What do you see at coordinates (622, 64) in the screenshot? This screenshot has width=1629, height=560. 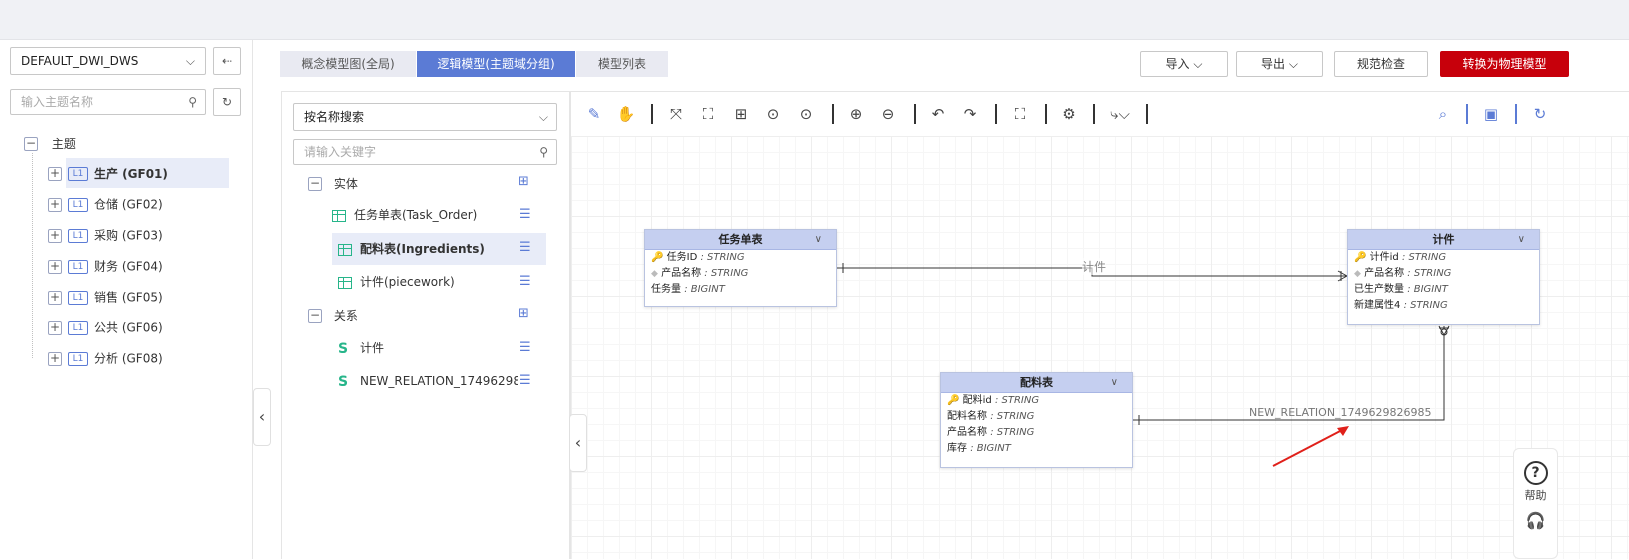 I see `tab-model-list: 模型列表` at bounding box center [622, 64].